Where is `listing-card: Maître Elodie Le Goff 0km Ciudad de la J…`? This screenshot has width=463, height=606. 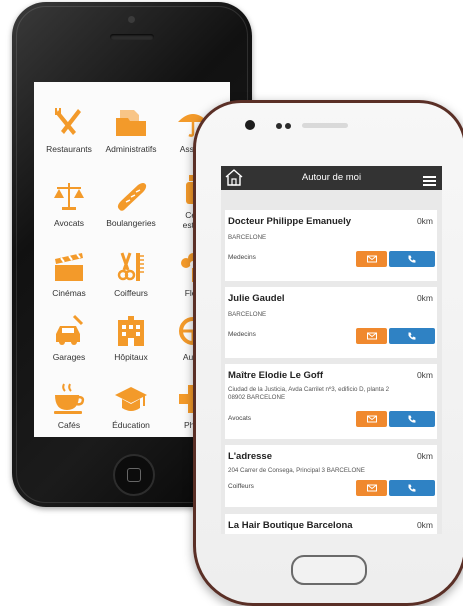 listing-card: Maître Elodie Le Goff 0km Ciudad de la J… is located at coordinates (331, 401).